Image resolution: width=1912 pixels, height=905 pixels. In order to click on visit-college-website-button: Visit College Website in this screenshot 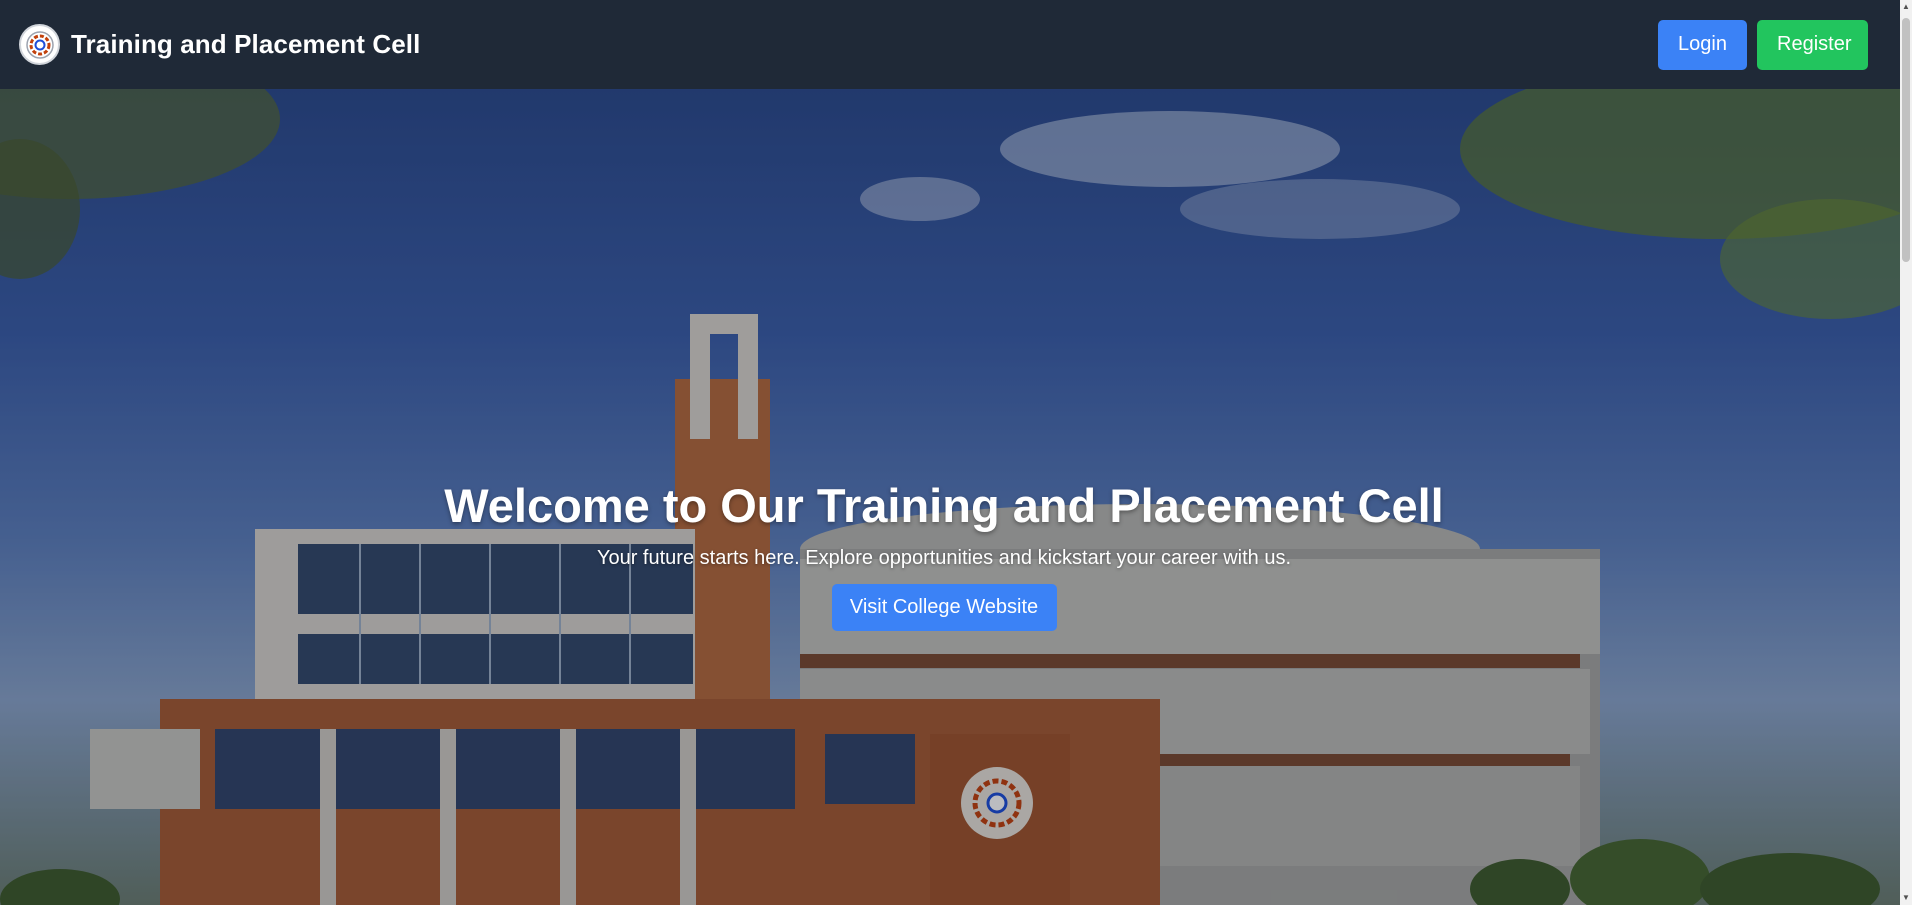, I will do `click(944, 608)`.